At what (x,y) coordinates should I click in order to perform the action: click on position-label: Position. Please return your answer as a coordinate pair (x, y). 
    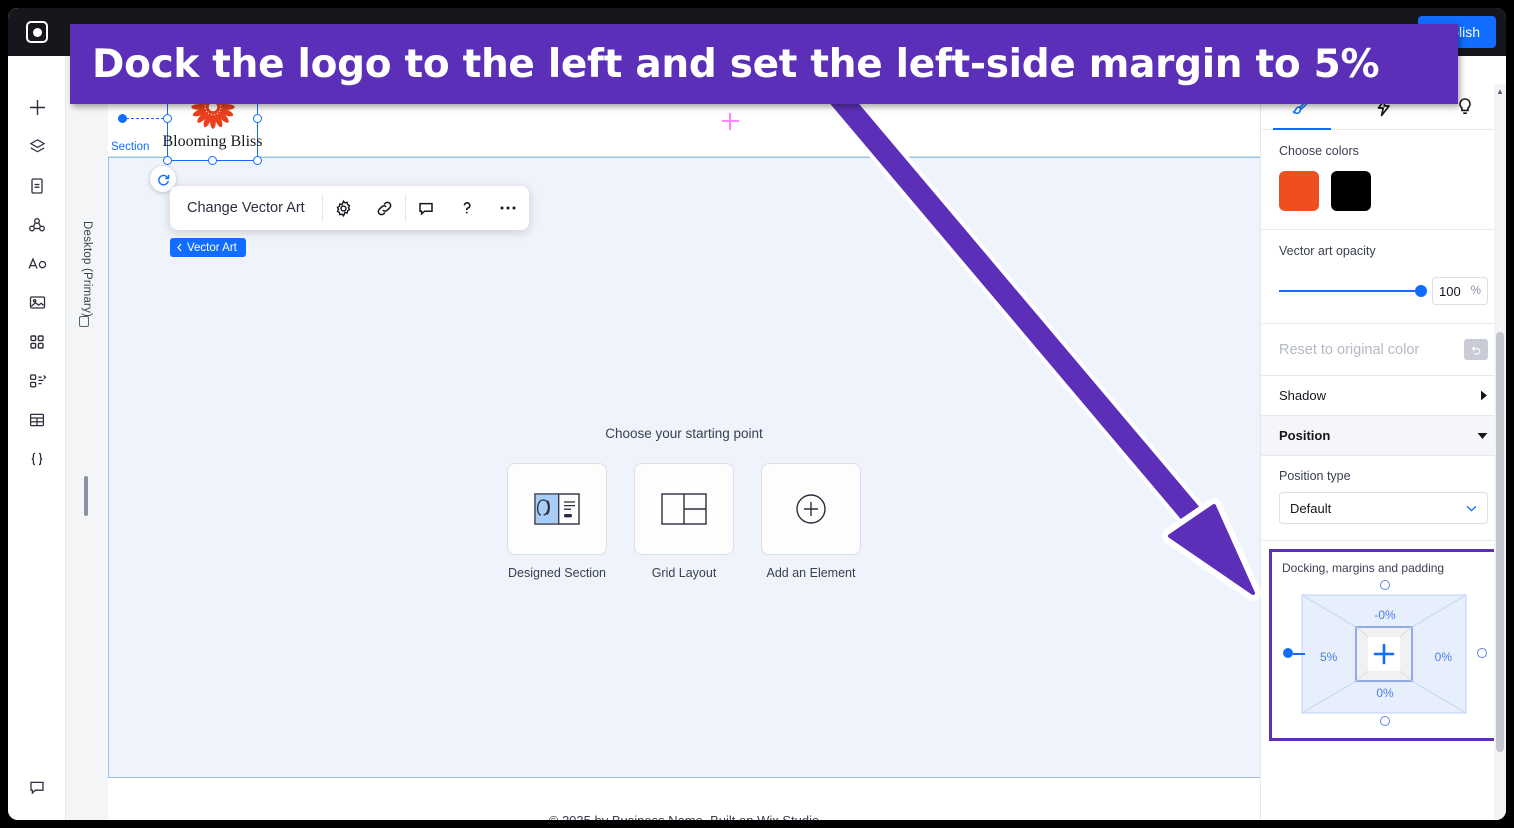
    Looking at the image, I should click on (1305, 435).